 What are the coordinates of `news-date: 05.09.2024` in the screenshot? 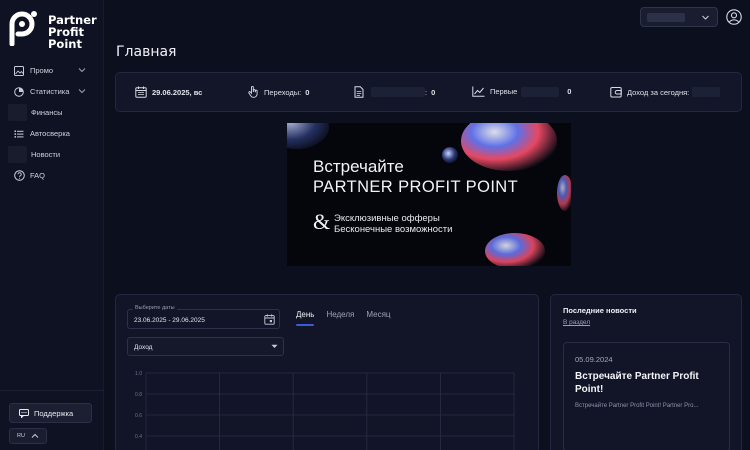 It's located at (594, 359).